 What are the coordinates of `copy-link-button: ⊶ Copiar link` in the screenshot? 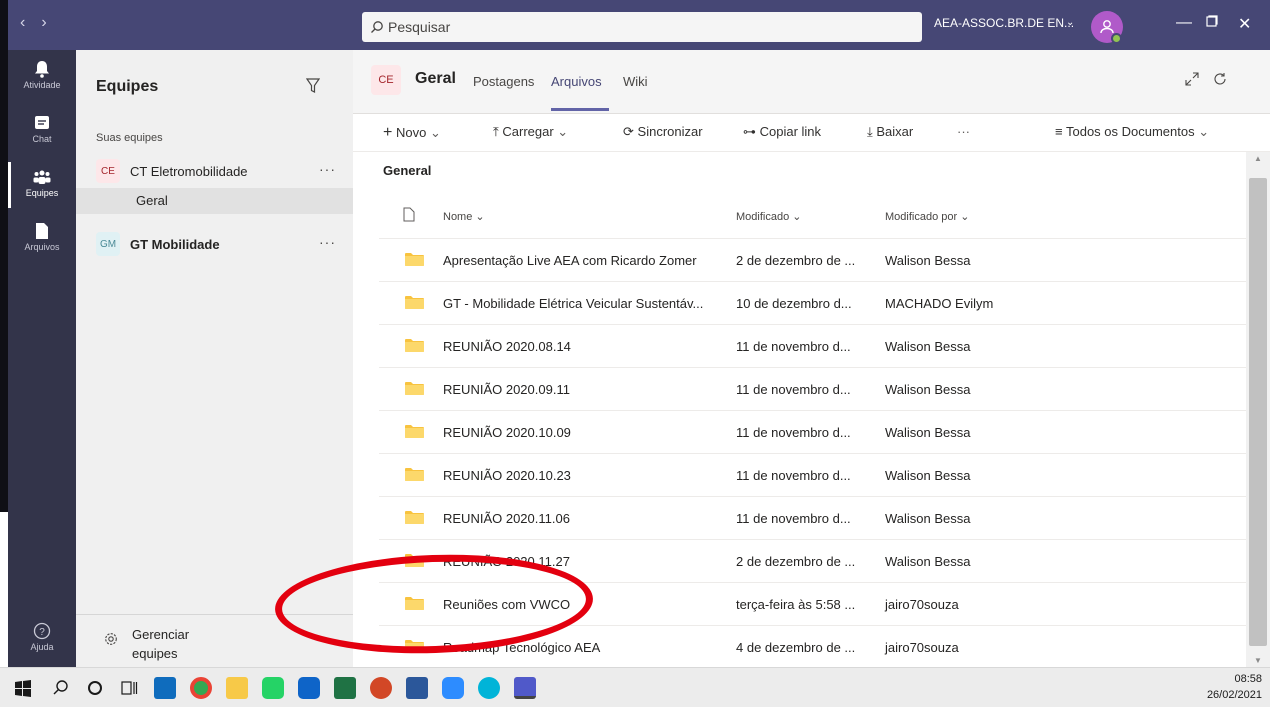 It's located at (782, 132).